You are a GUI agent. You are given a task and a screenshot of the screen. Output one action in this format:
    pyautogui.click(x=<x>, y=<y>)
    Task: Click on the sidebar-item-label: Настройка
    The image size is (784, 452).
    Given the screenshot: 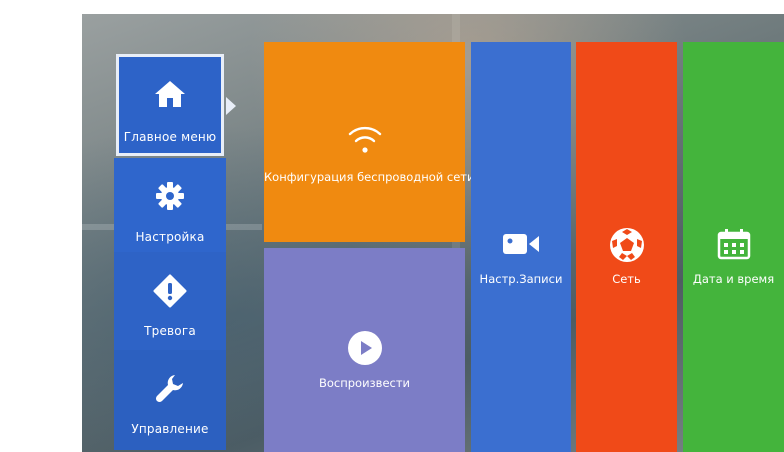 What is the action you would take?
    pyautogui.click(x=170, y=237)
    